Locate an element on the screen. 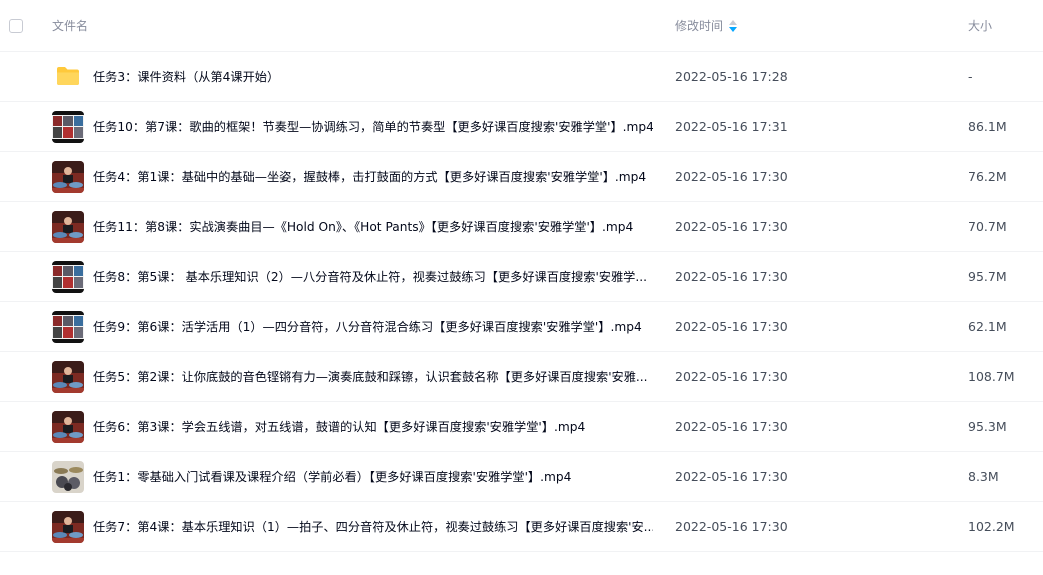 The width and height of the screenshot is (1043, 575). file-size: 76.2M is located at coordinates (987, 176).